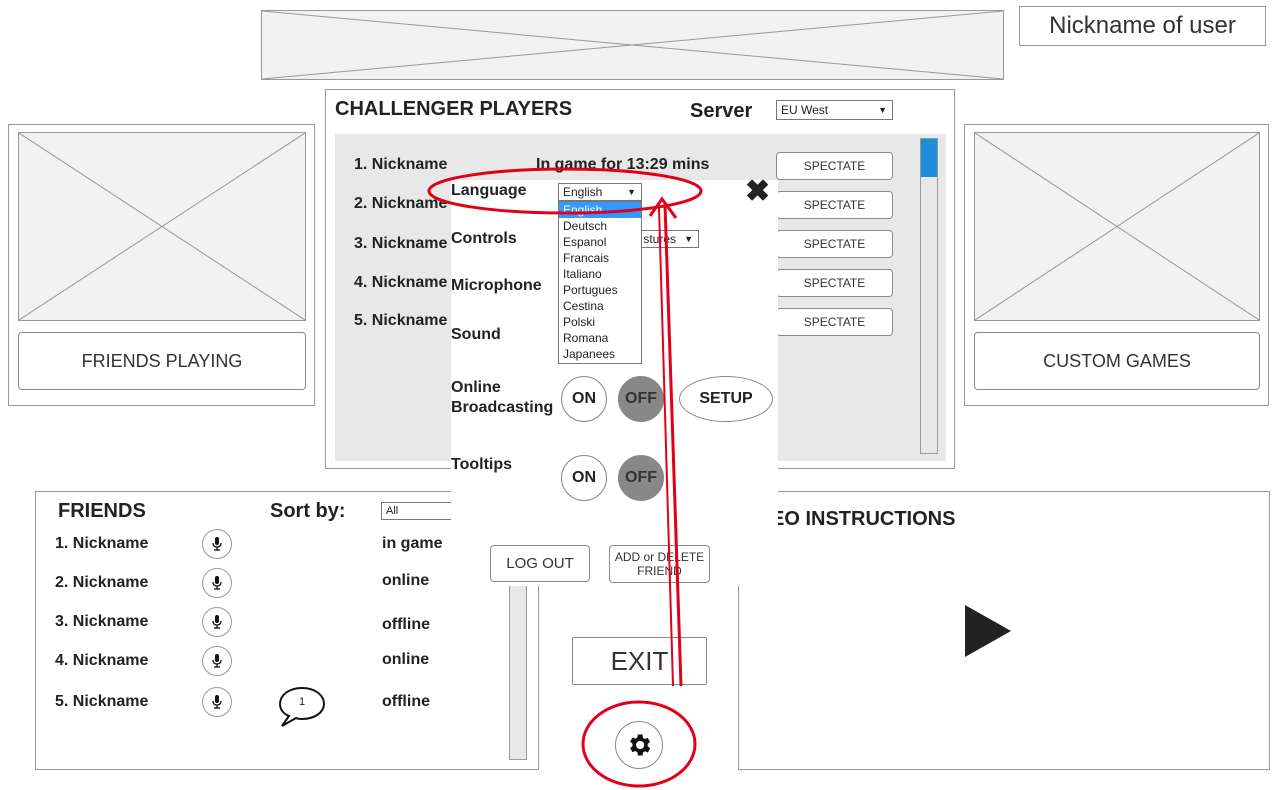 Image resolution: width=1277 pixels, height=790 pixels. What do you see at coordinates (600, 338) in the screenshot?
I see `language-option: Romana` at bounding box center [600, 338].